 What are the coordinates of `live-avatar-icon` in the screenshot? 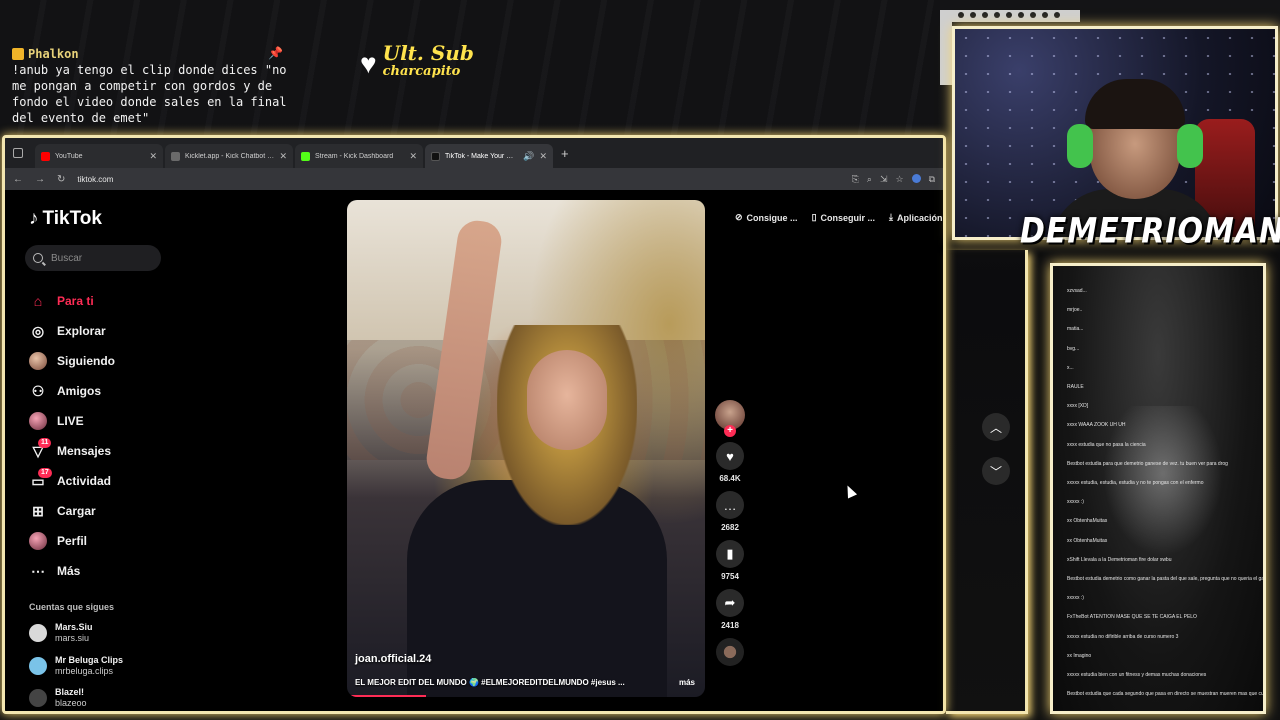 It's located at (38, 421).